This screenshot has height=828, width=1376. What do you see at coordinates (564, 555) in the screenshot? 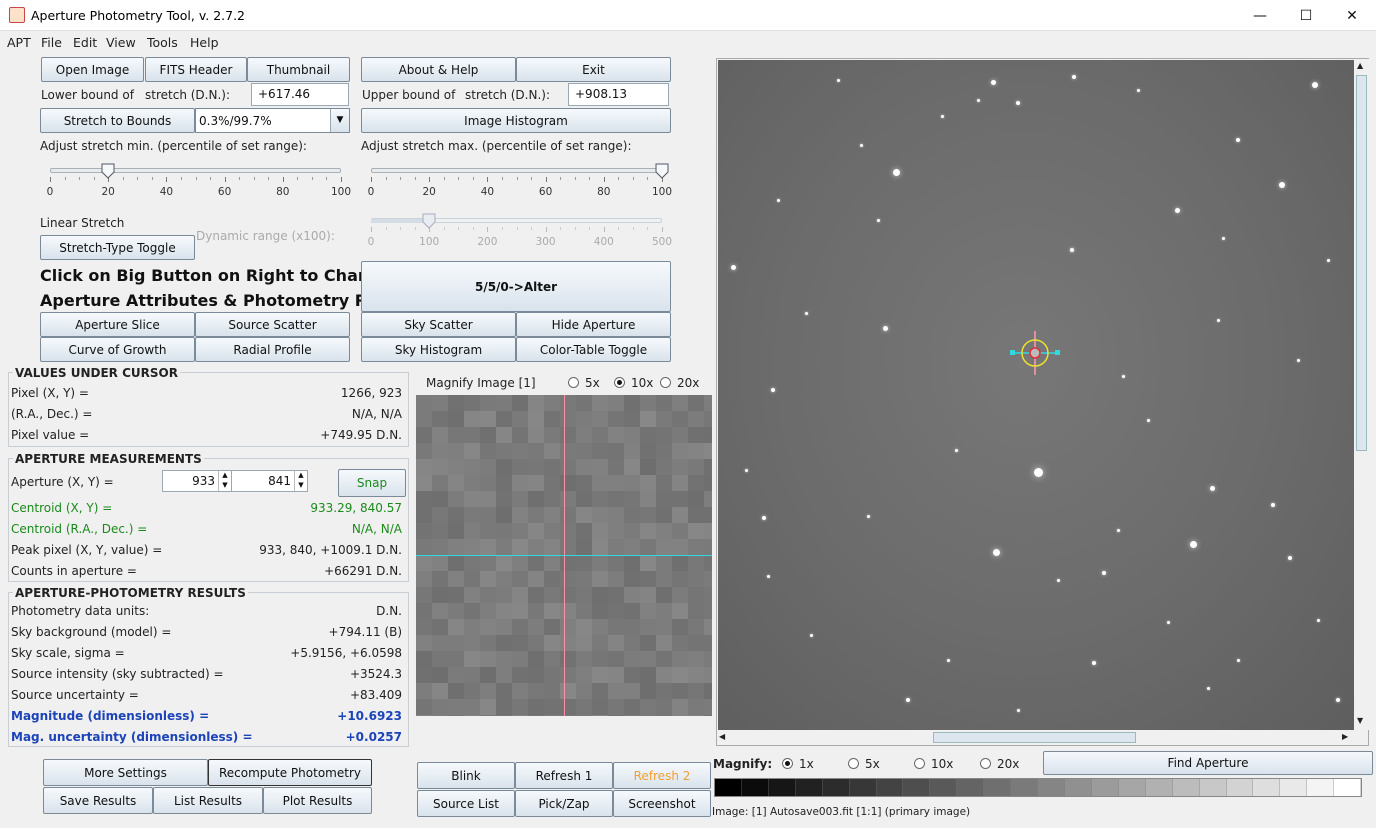
I see `magnified-image-view` at bounding box center [564, 555].